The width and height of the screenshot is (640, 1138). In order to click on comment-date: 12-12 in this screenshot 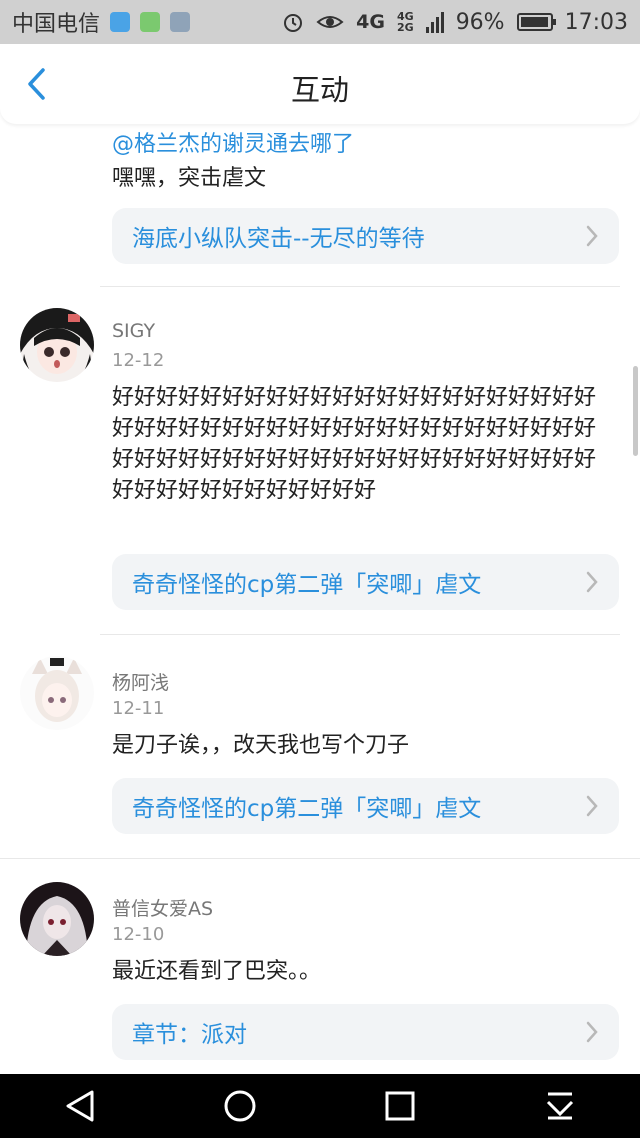, I will do `click(138, 360)`.